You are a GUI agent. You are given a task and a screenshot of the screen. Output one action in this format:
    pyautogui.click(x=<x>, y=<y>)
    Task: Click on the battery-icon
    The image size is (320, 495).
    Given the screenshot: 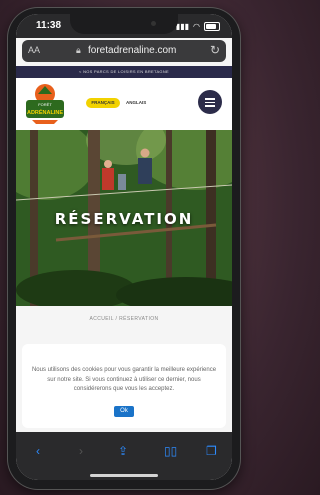 What is the action you would take?
    pyautogui.click(x=212, y=26)
    